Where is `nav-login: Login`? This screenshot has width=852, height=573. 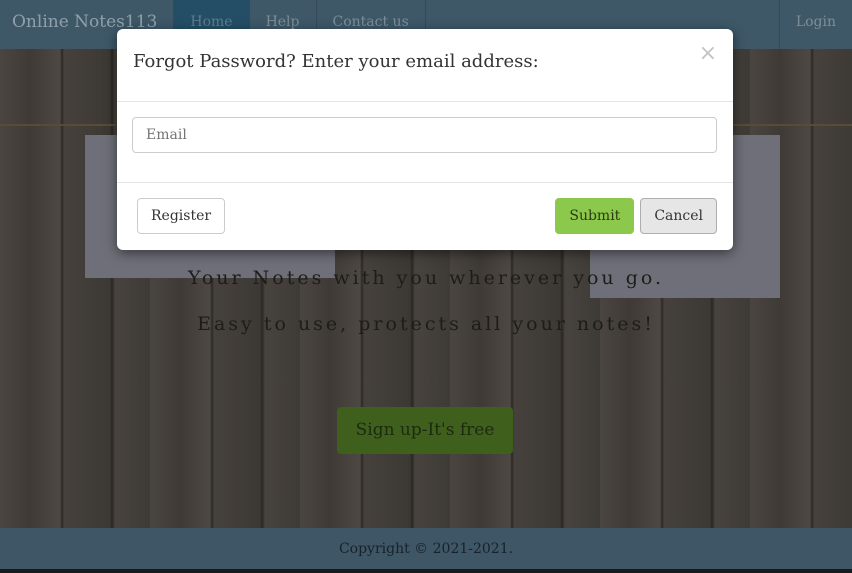
nav-login: Login is located at coordinates (815, 24).